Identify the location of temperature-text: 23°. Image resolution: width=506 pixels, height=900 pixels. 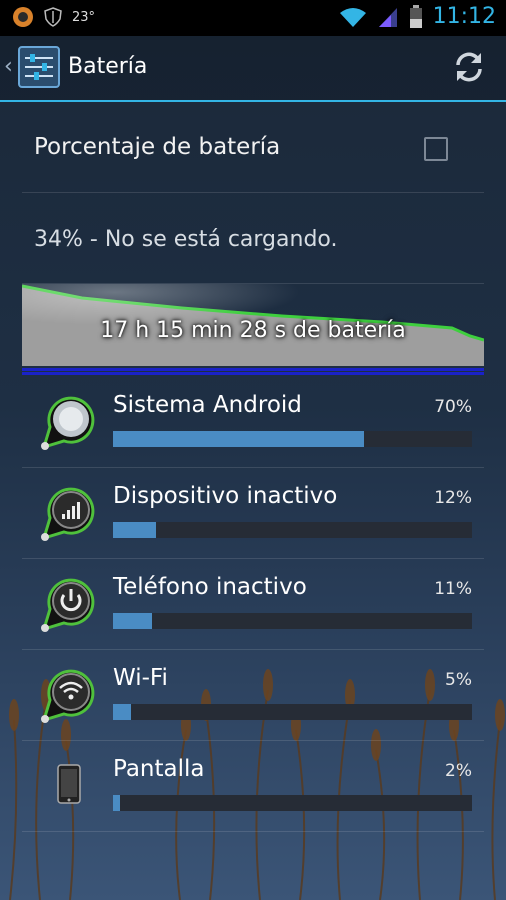
(84, 17).